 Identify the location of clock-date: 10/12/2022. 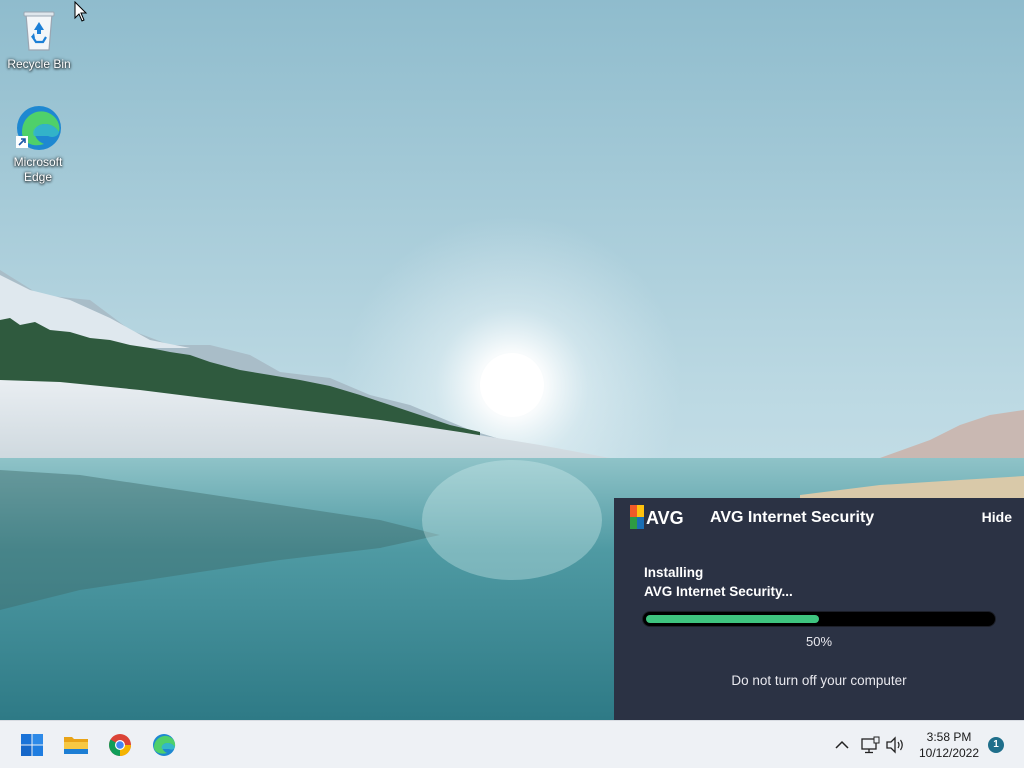
(949, 753).